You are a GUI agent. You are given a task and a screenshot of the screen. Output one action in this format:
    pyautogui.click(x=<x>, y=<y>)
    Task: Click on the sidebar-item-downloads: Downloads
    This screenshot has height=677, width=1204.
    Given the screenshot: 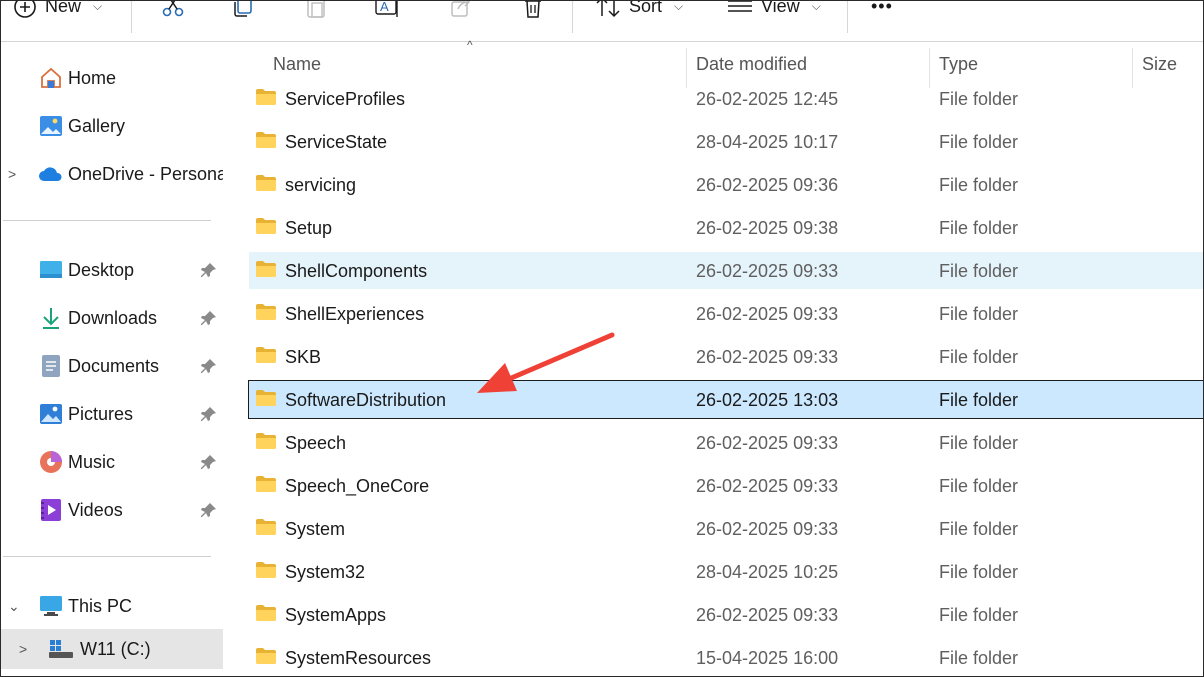 What is the action you would take?
    pyautogui.click(x=112, y=318)
    